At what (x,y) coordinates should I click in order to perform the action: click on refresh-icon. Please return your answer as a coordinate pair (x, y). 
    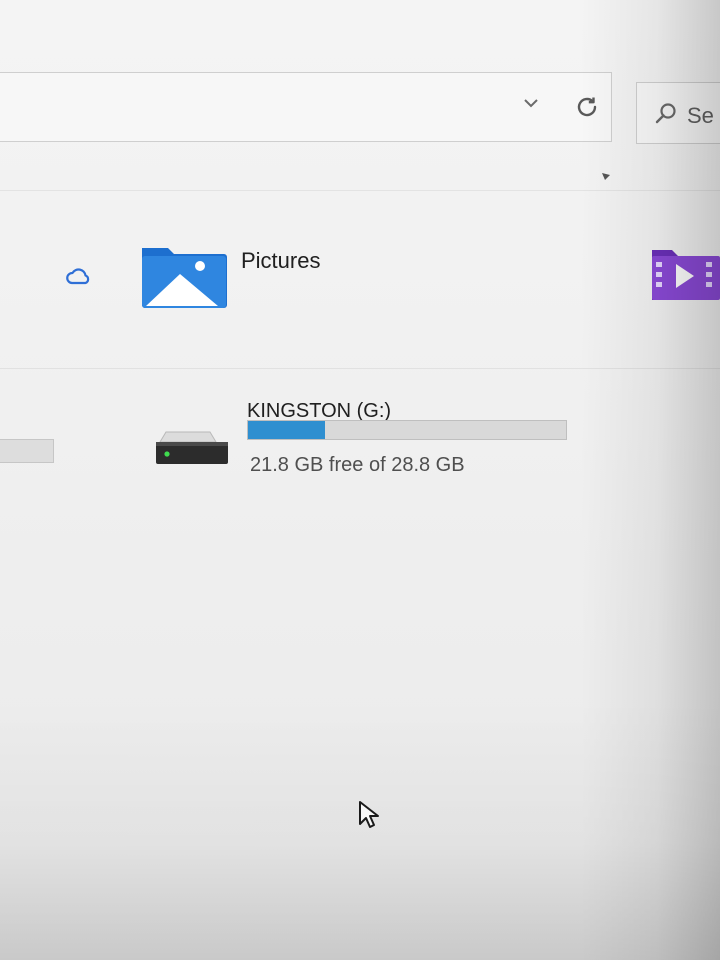
    Looking at the image, I should click on (587, 107).